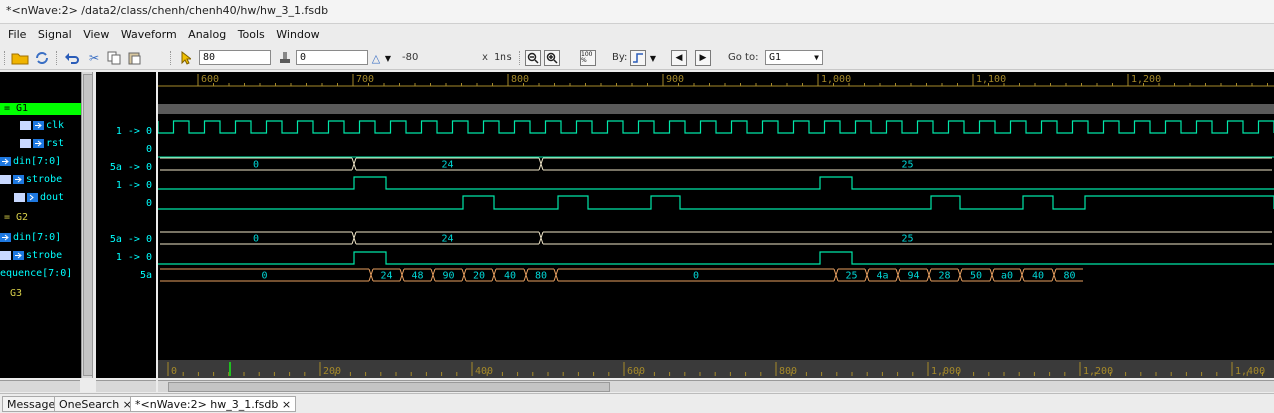 The width and height of the screenshot is (1274, 413). What do you see at coordinates (716, 238) in the screenshot?
I see `din-g2-bus: 0 24 25` at bounding box center [716, 238].